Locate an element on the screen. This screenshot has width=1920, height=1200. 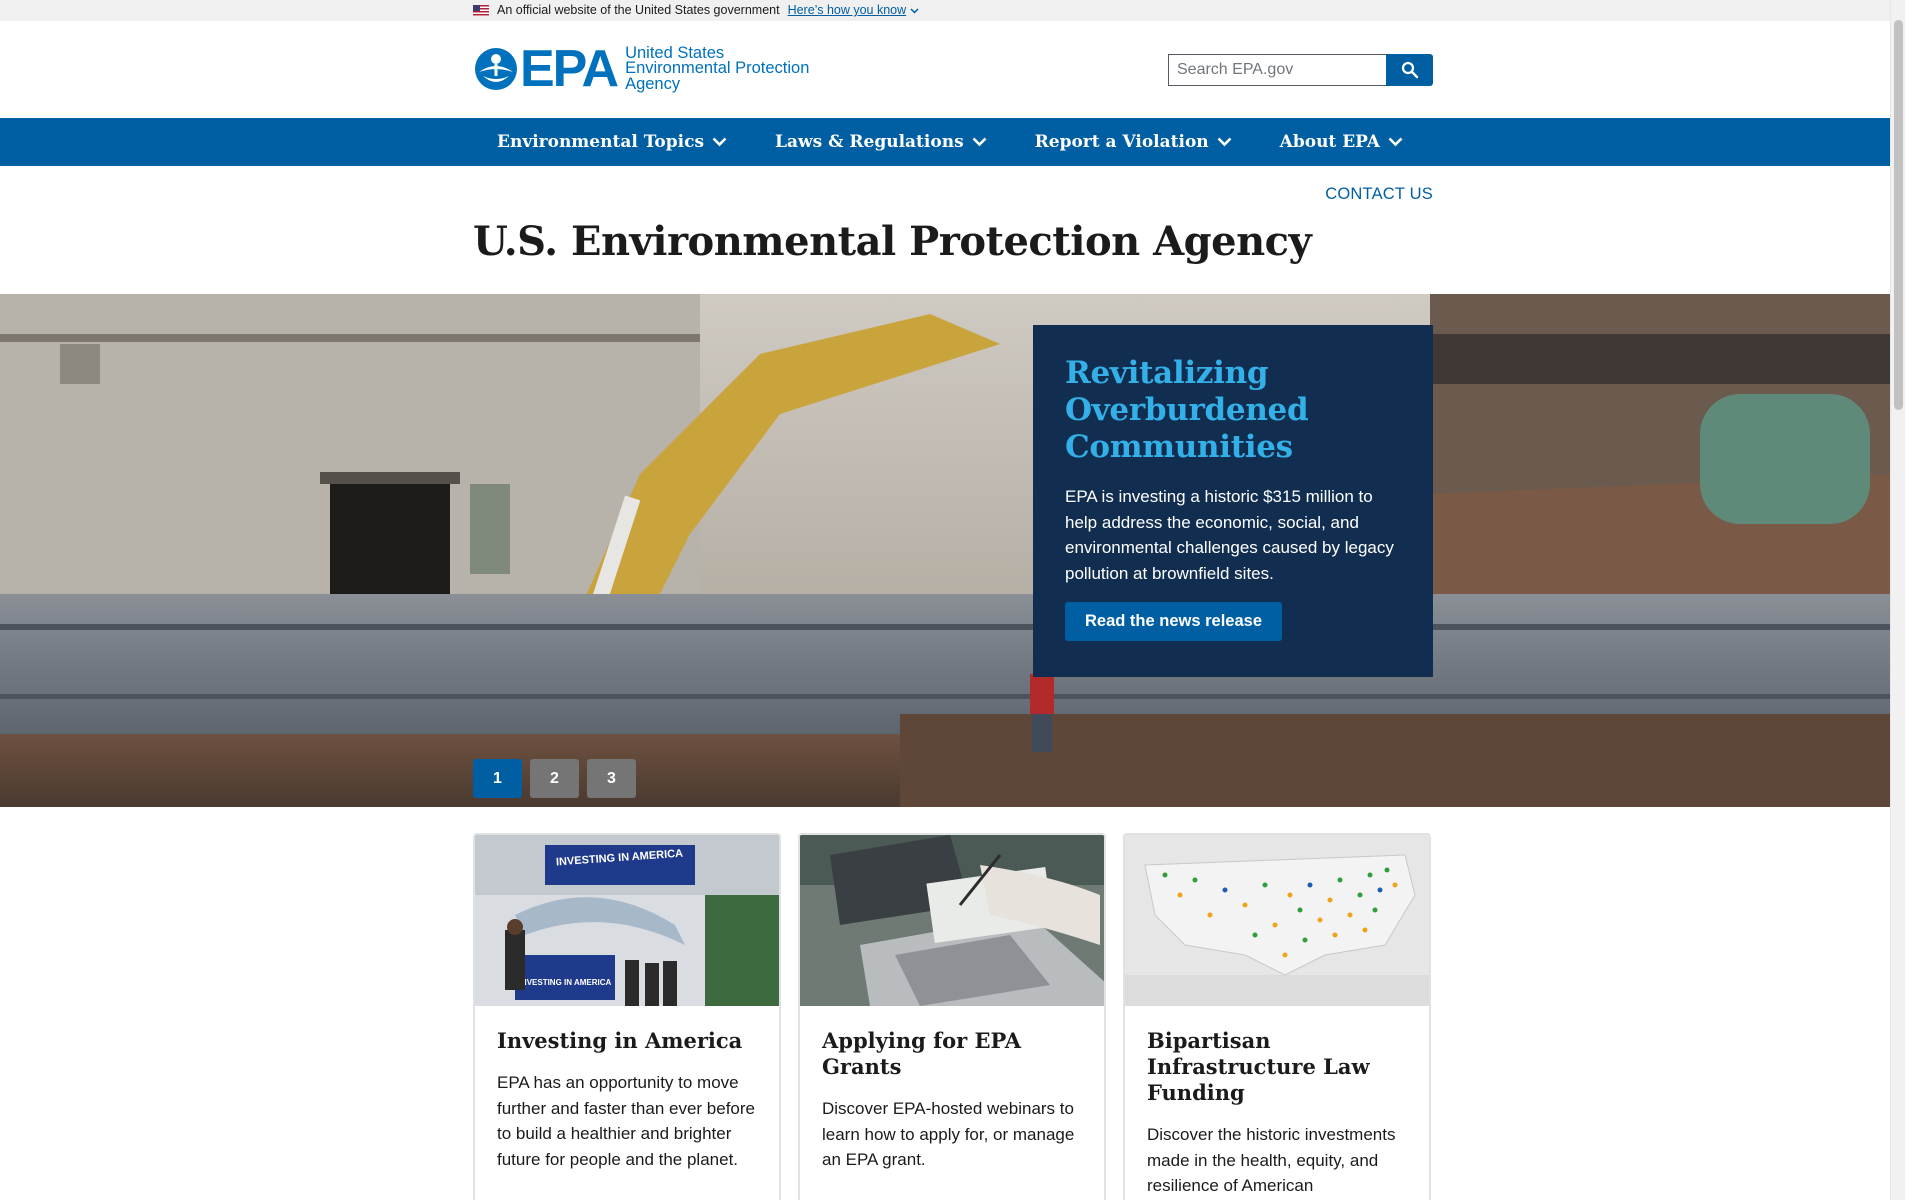
card-title: Investing in America is located at coordinates (627, 1041).